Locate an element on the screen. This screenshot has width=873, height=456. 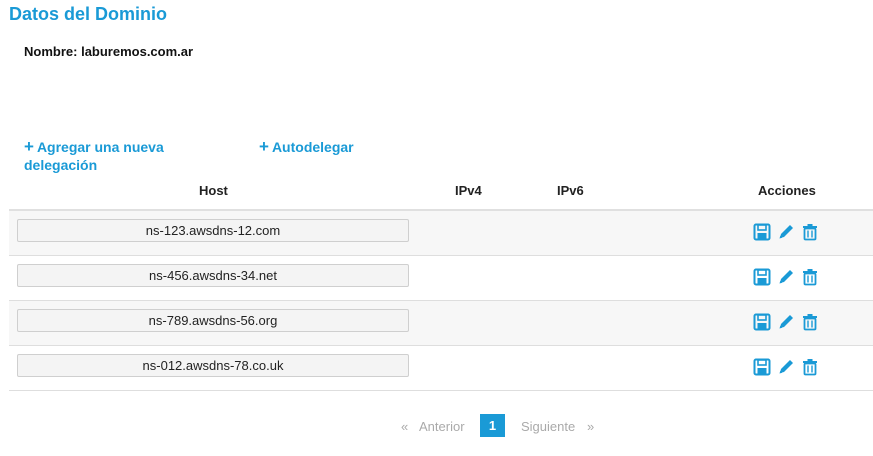
column-header-ipv6: IPv6 is located at coordinates (570, 190).